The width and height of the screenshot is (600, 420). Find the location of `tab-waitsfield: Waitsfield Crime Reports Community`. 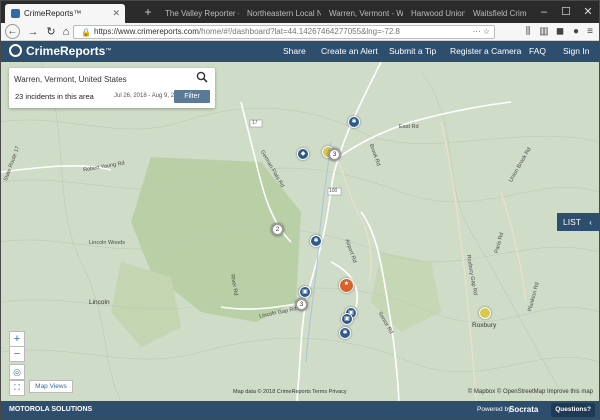

tab-waitsfield: Waitsfield Crime Reports Community is located at coordinates (497, 13).